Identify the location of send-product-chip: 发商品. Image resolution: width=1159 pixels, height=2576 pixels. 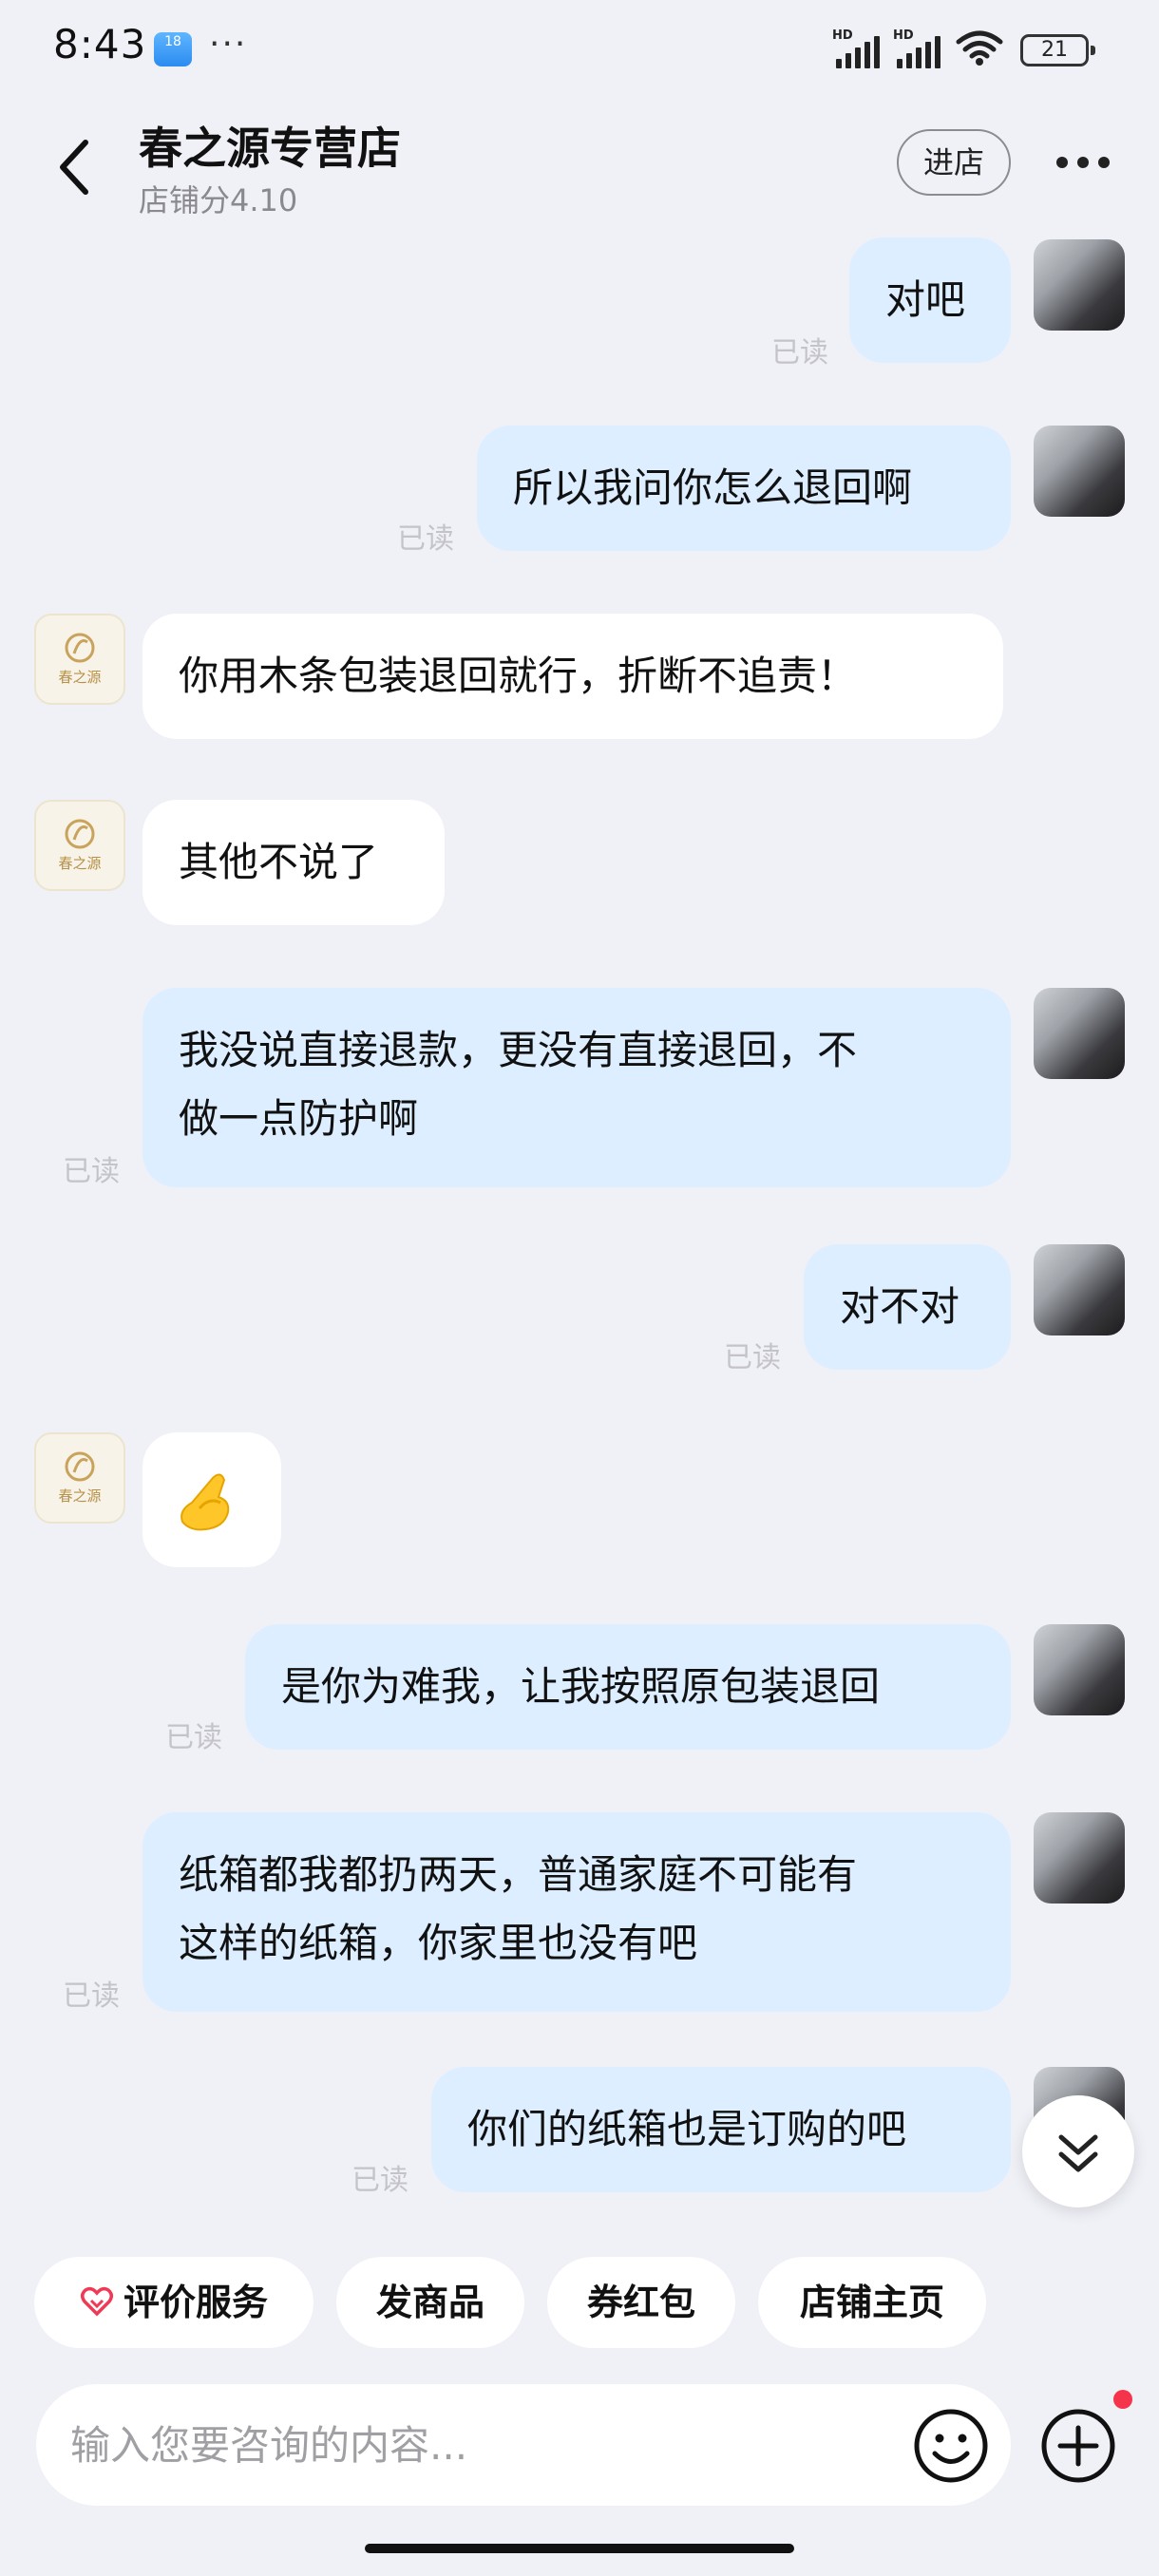
(430, 2302).